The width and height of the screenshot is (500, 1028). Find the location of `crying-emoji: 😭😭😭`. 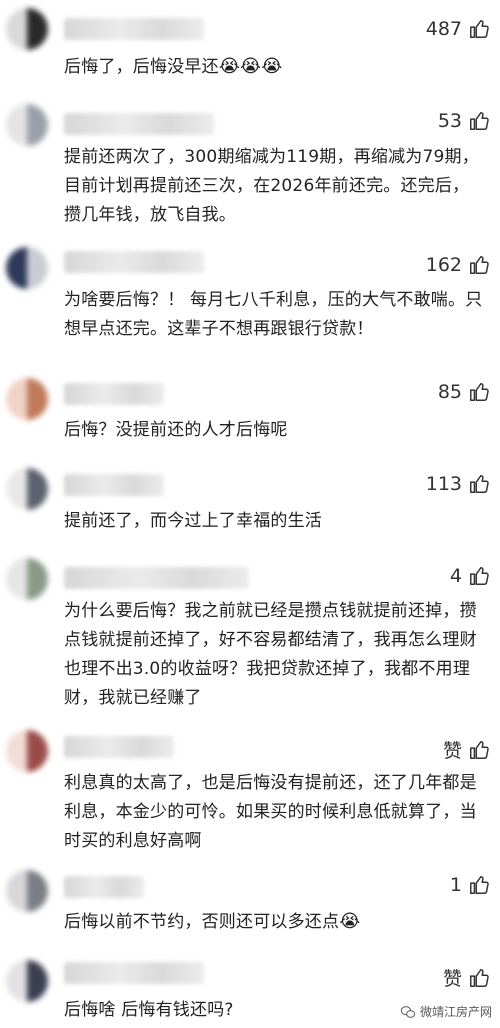

crying-emoji: 😭😭😭 is located at coordinates (250, 66).